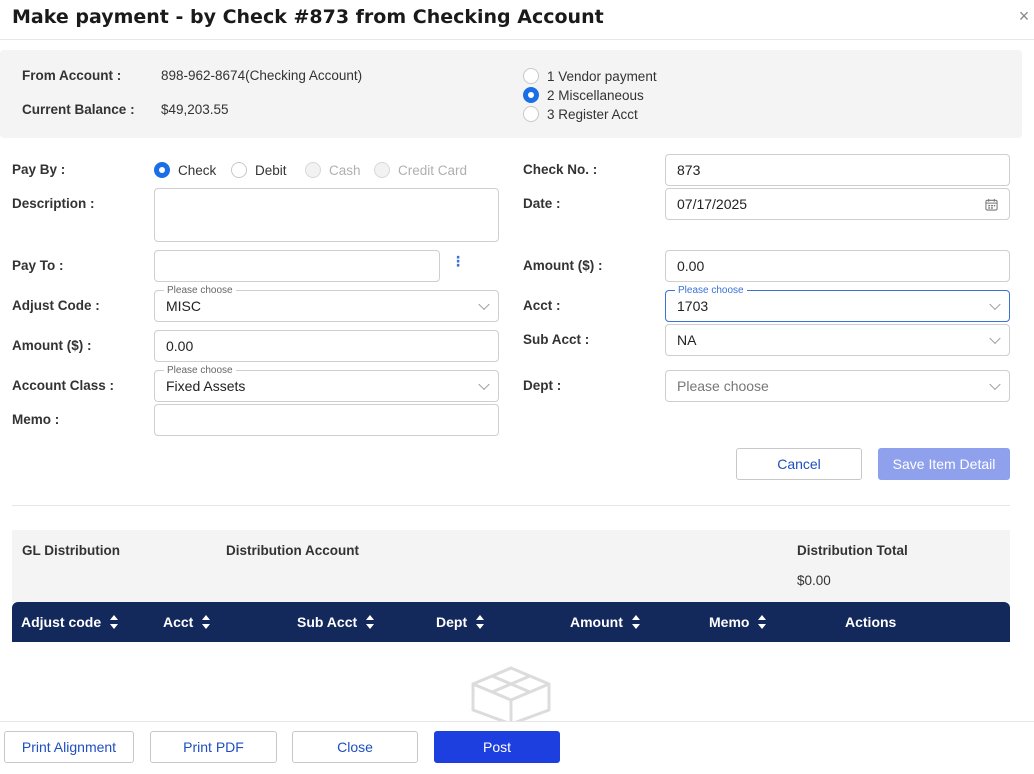 Image resolution: width=1034 pixels, height=774 pixels. Describe the element at coordinates (292, 550) in the screenshot. I see `distribution-account-label: Distribution Account` at that location.